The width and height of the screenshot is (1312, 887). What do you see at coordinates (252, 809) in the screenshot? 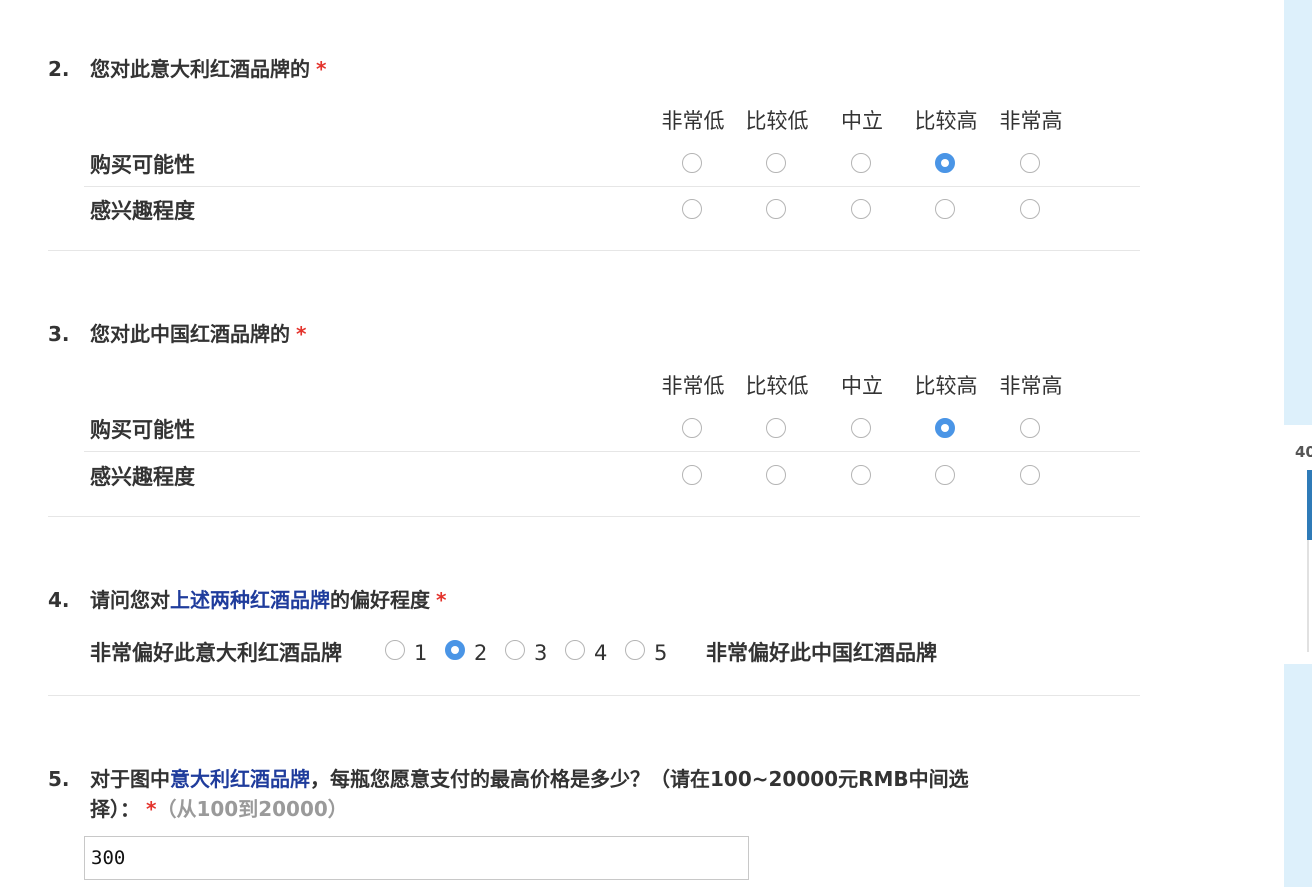
I see `range-hint: （从100到20000）` at bounding box center [252, 809].